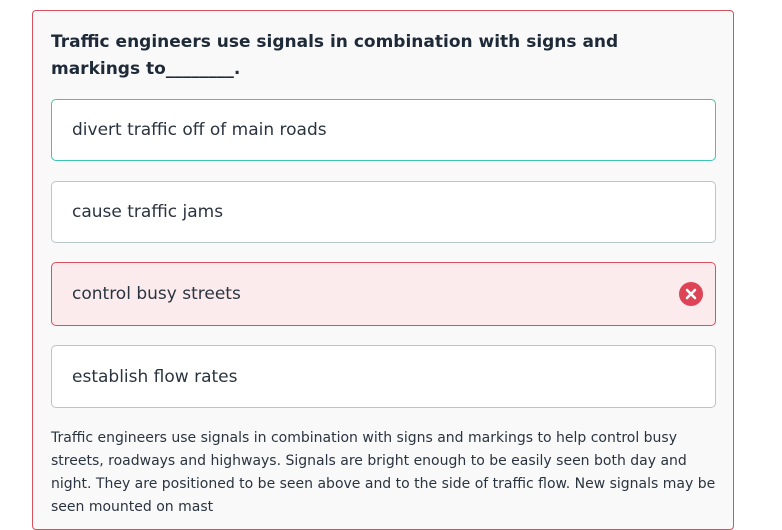  Describe the element at coordinates (199, 130) in the screenshot. I see `answer-option-label: divert traffic off of main roads` at that location.